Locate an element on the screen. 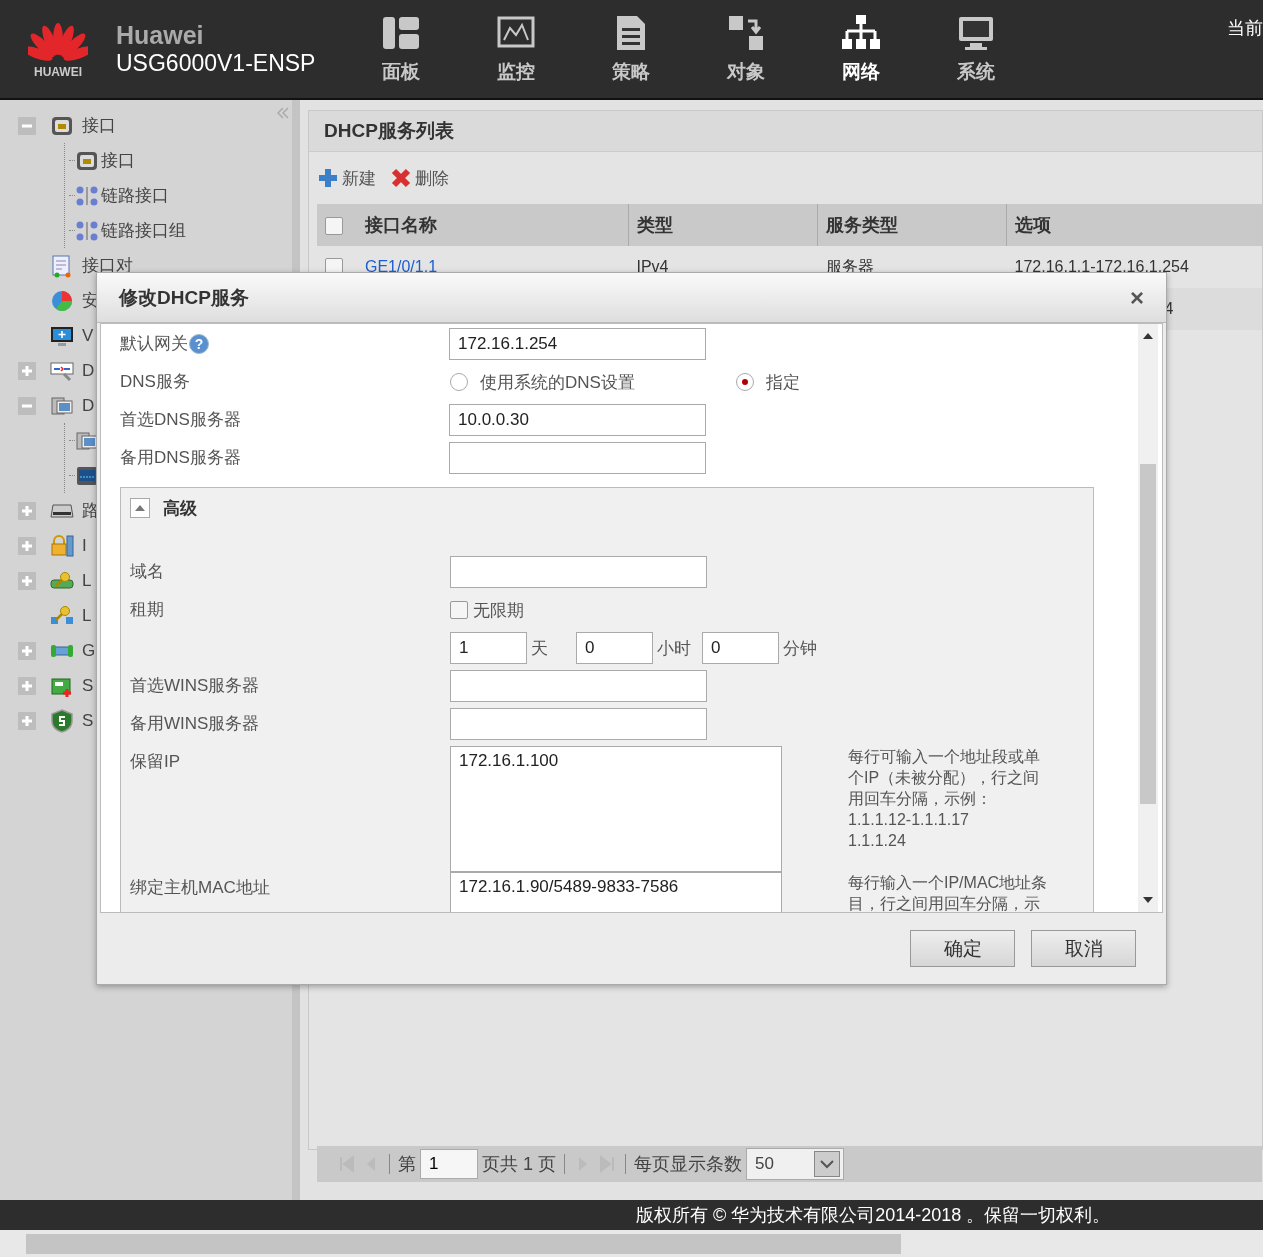 The height and width of the screenshot is (1257, 1263). pager-label: 页共 1 页 is located at coordinates (519, 1164).